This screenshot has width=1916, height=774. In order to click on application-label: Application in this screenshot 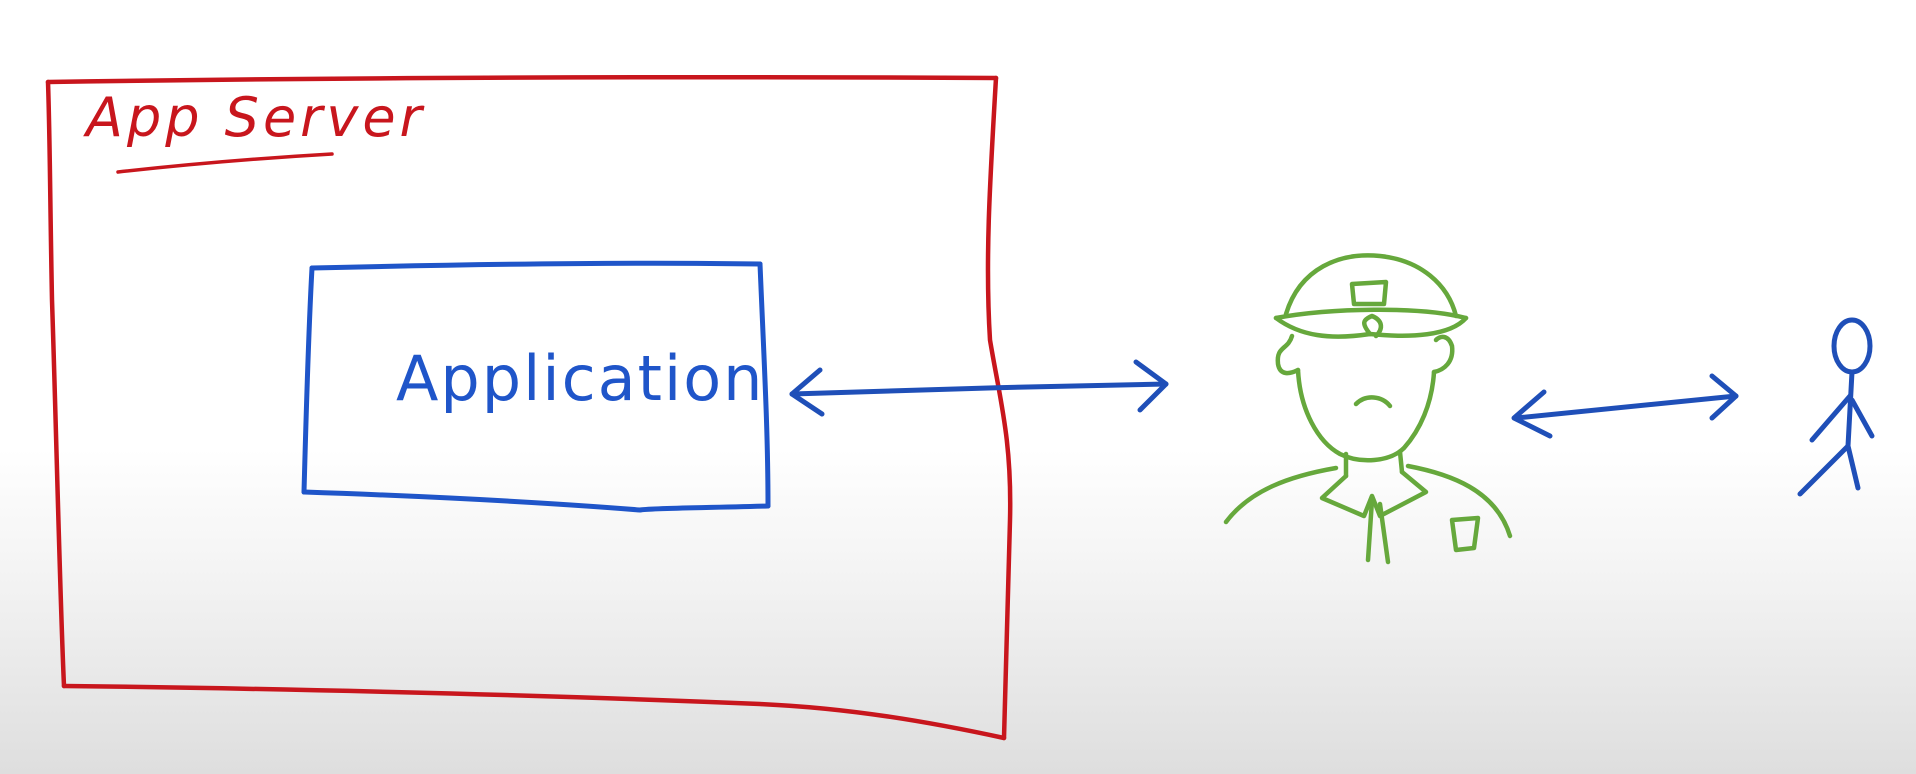, I will do `click(580, 378)`.